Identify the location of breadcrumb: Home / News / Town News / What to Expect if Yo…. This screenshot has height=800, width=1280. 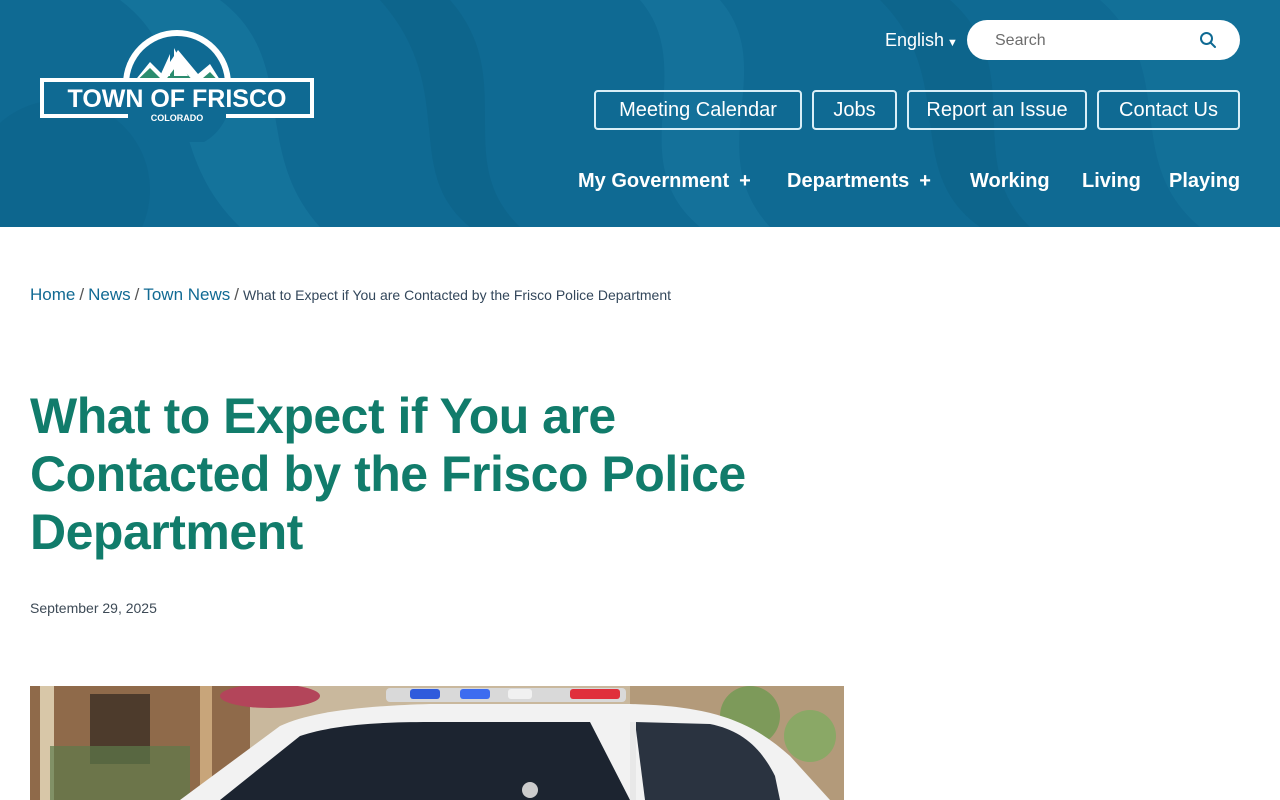
(350, 295).